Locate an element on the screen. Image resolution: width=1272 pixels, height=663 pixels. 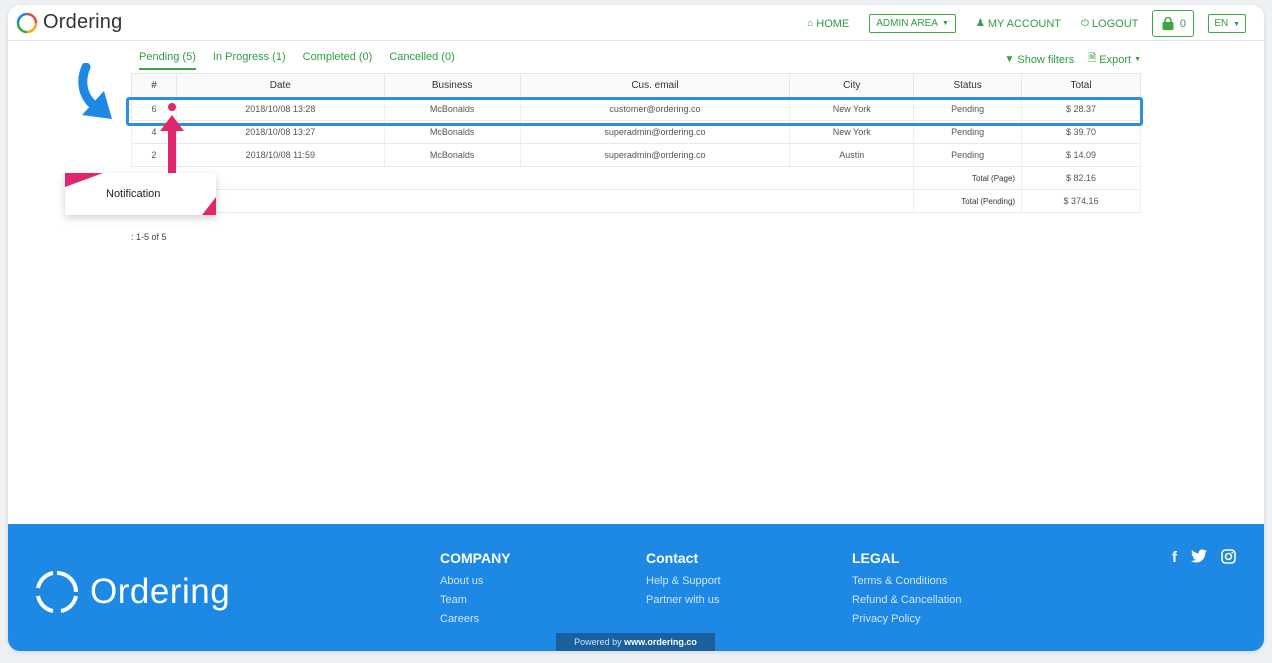
shopping-bag-icon is located at coordinates (1168, 23).